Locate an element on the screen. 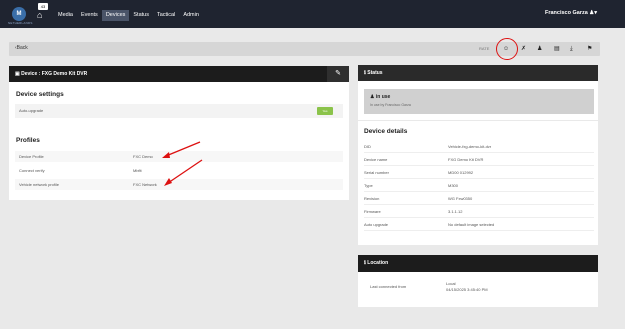 The image size is (625, 329). device-icon: ▣ is located at coordinates (17, 74).